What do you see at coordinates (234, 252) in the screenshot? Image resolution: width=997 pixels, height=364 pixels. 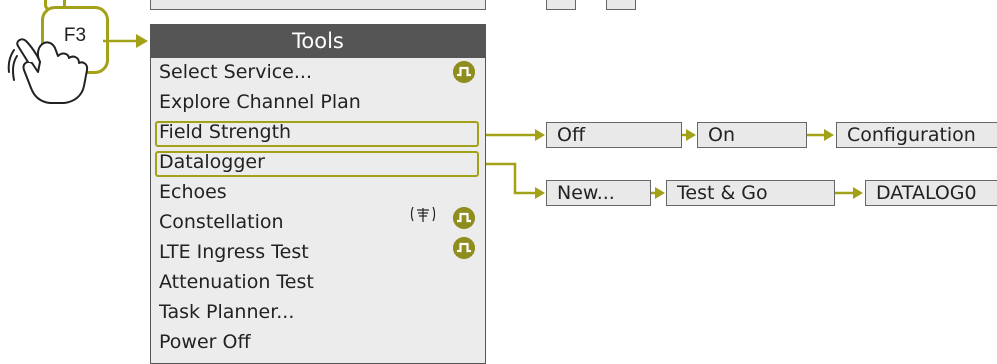 I see `menu-item-lte-ingress-test: LTE Ingress Test` at bounding box center [234, 252].